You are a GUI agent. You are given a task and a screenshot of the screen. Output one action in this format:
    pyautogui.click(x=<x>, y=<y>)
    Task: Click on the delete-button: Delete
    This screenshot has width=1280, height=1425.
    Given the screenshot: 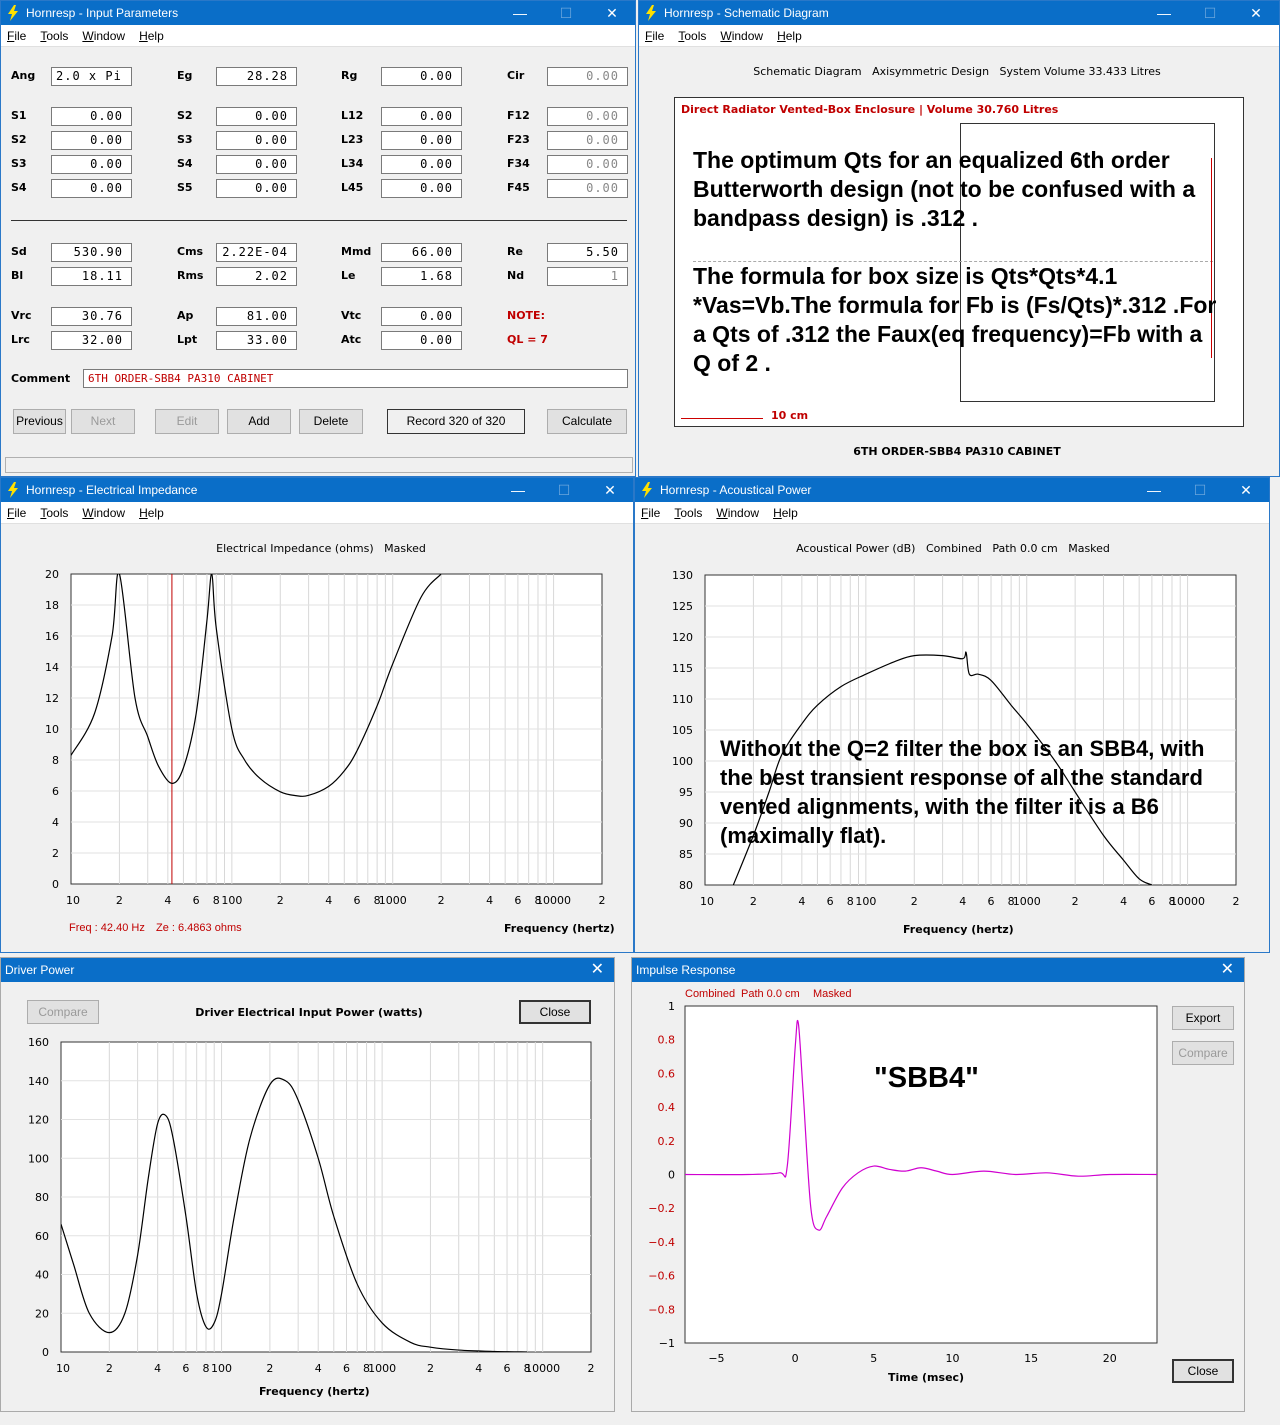 What is the action you would take?
    pyautogui.click(x=331, y=421)
    